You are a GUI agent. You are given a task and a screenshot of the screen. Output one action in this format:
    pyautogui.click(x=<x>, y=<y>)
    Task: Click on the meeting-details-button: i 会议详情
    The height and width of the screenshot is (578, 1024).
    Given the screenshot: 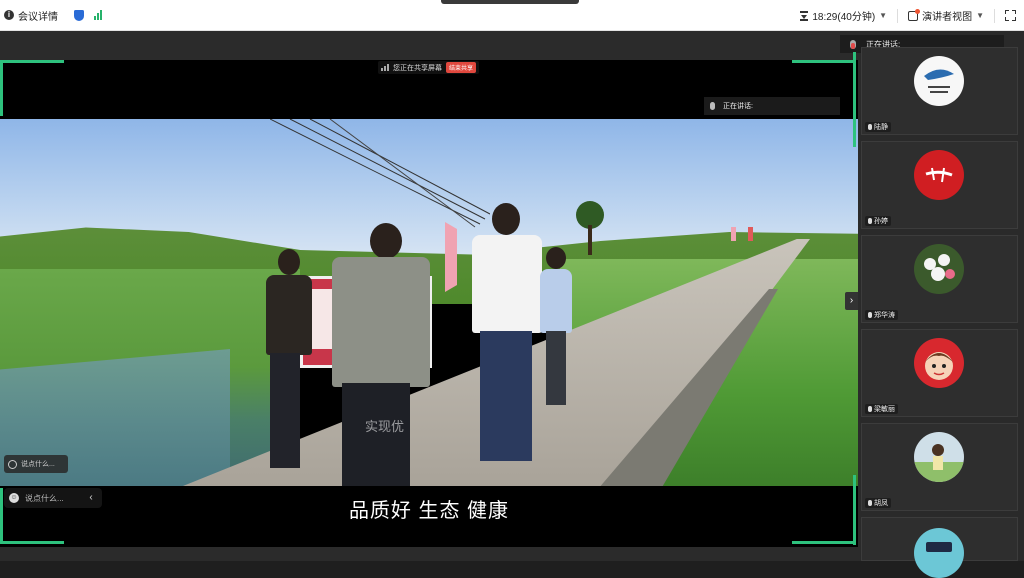 What is the action you would take?
    pyautogui.click(x=31, y=15)
    